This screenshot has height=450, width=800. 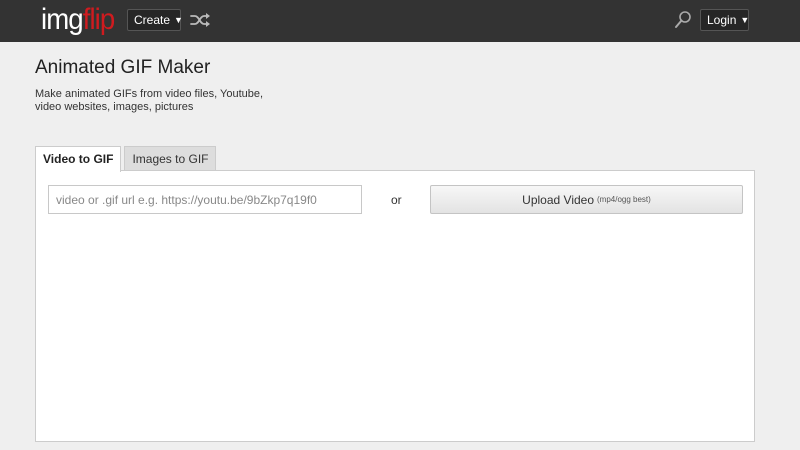 What do you see at coordinates (396, 200) in the screenshot?
I see `or-separator: or` at bounding box center [396, 200].